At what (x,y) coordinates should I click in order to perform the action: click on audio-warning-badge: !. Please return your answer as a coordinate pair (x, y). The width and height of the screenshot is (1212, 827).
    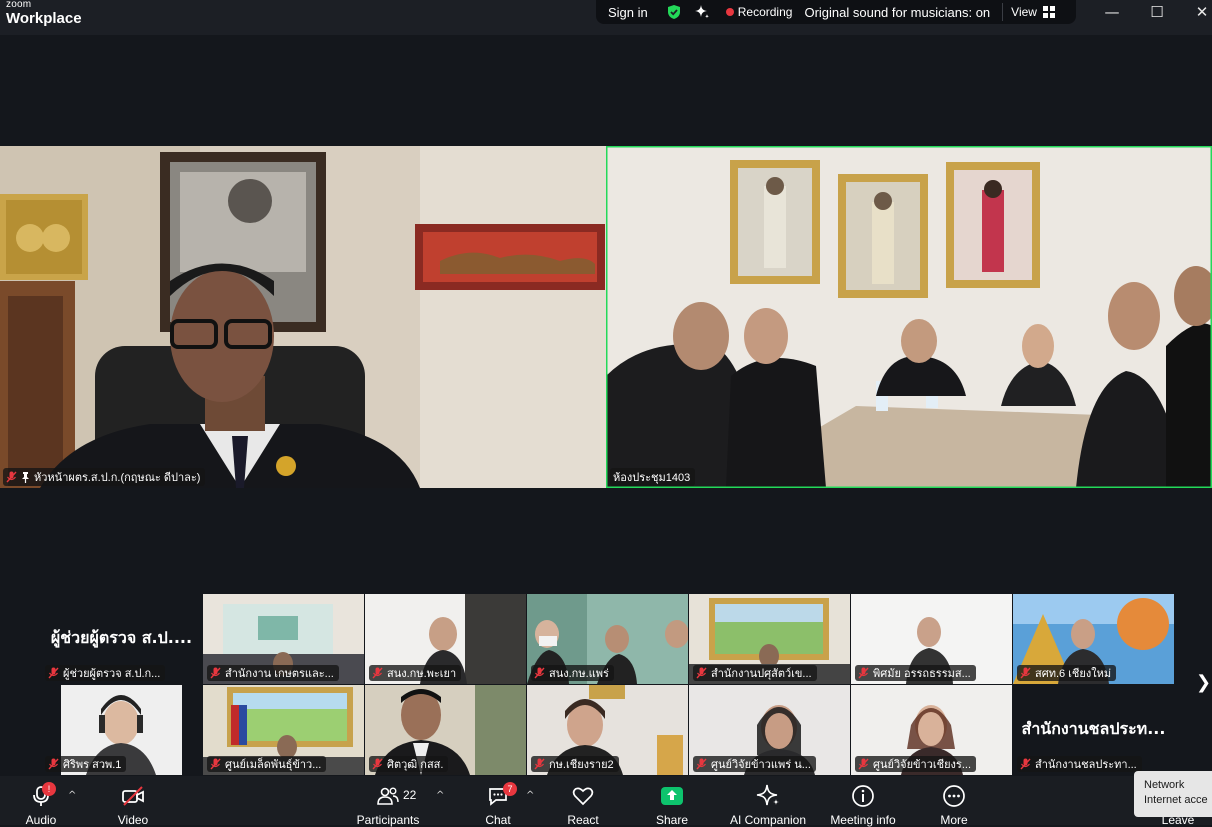
    Looking at the image, I should click on (49, 789).